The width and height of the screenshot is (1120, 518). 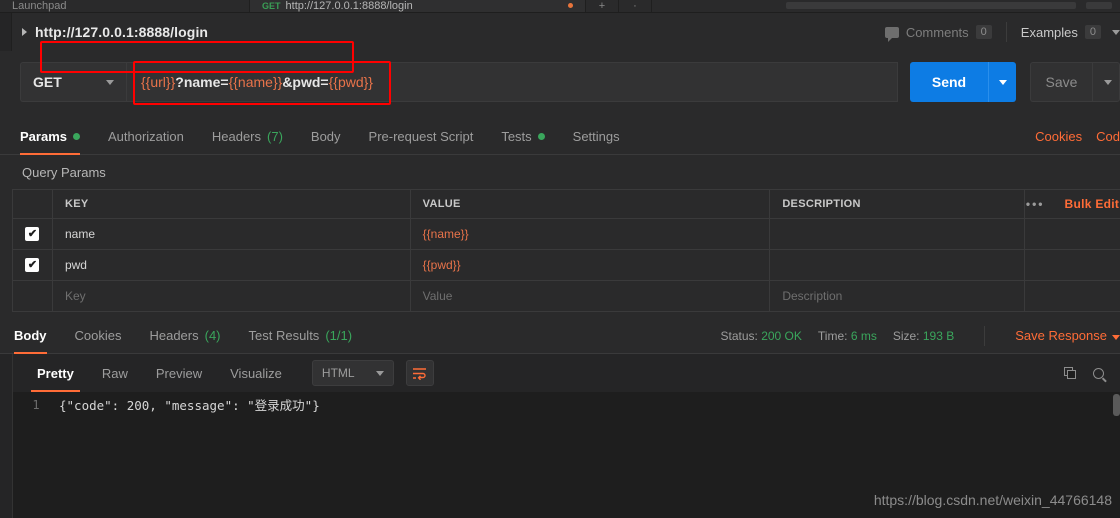 I want to click on save-response-button: Save Response, so click(x=1067, y=335).